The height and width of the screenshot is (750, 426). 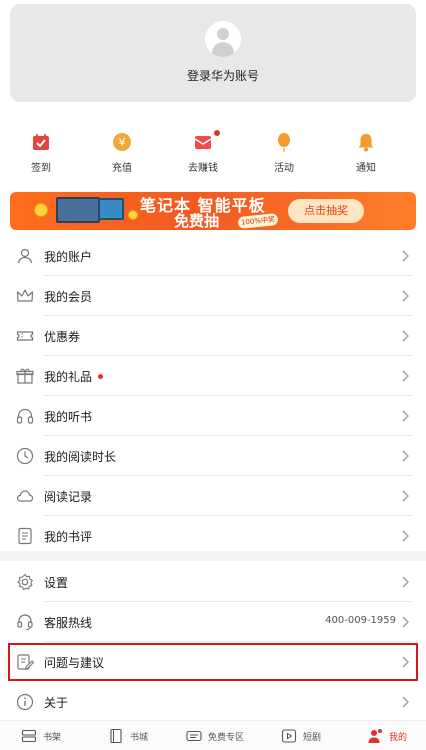 I want to click on tab-short-drama: 短剧, so click(x=306, y=735).